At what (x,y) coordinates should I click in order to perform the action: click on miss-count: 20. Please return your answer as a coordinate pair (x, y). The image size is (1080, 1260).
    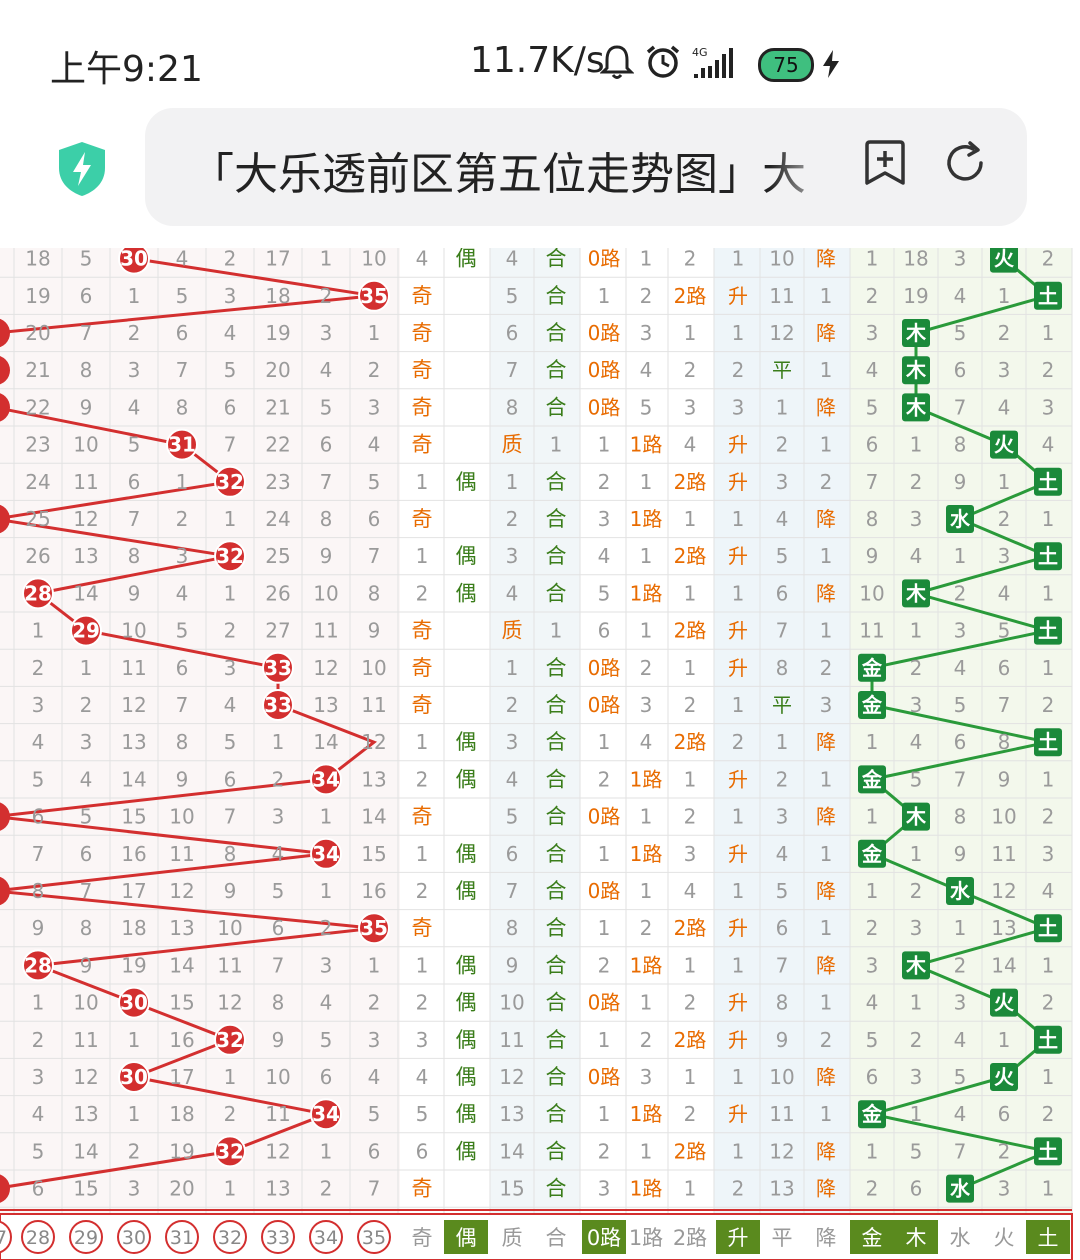
    Looking at the image, I should click on (181, 1189).